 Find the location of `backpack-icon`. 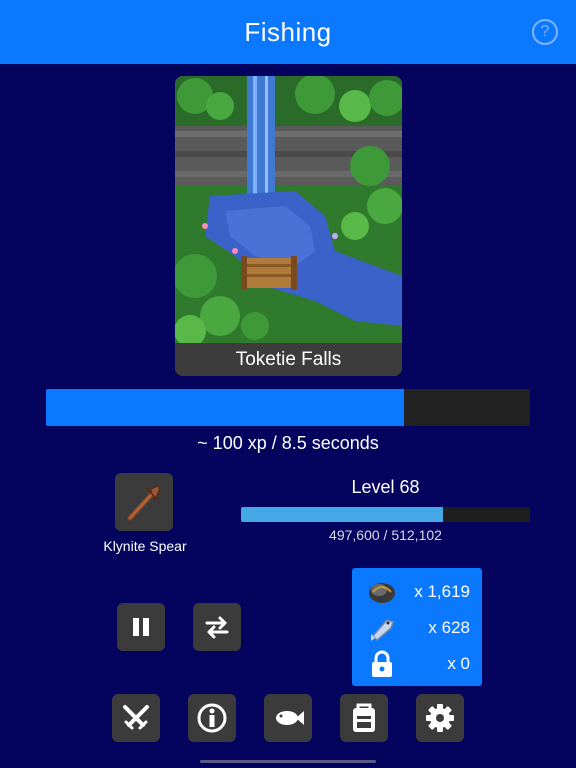

backpack-icon is located at coordinates (364, 717).